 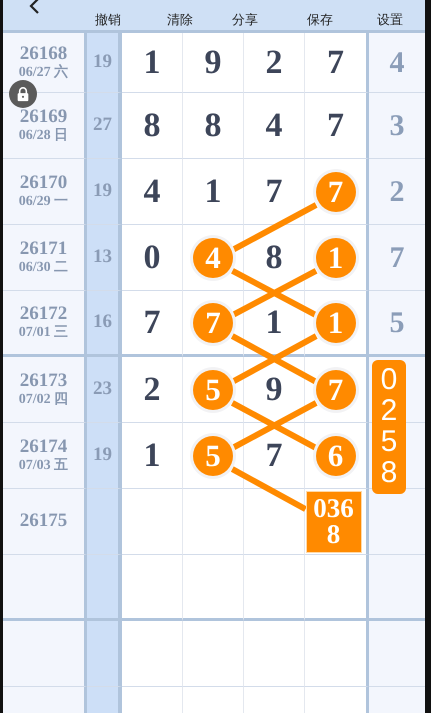 I want to click on issue-date: 07/03 五, so click(x=43, y=466).